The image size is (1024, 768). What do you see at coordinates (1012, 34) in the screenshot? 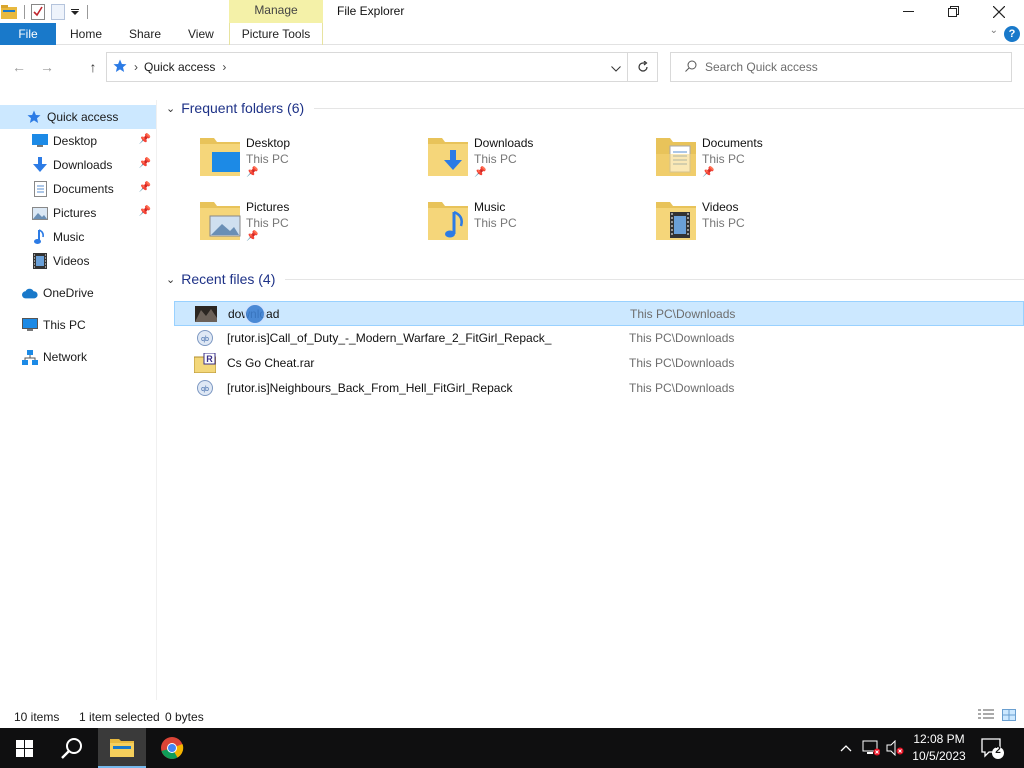
I see `help-icon: ?` at bounding box center [1012, 34].